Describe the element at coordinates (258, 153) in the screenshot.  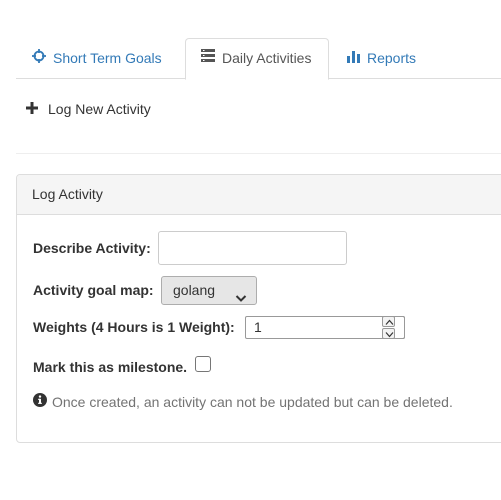
I see `divider` at that location.